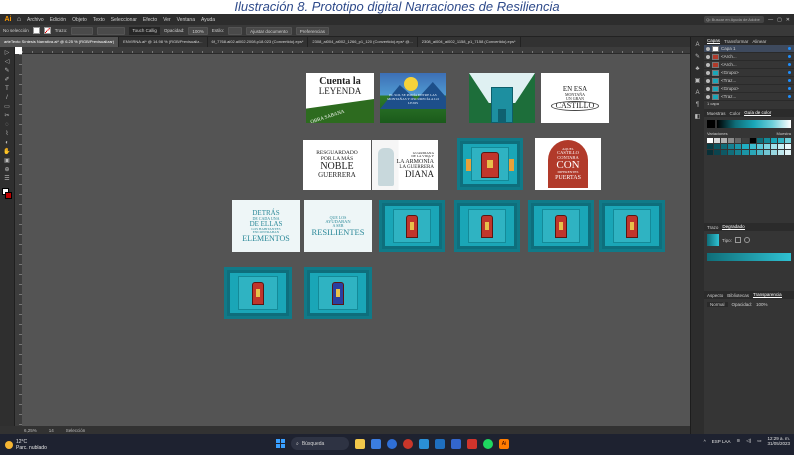  Describe the element at coordinates (456, 443) in the screenshot. I see `word-icon` at that location.